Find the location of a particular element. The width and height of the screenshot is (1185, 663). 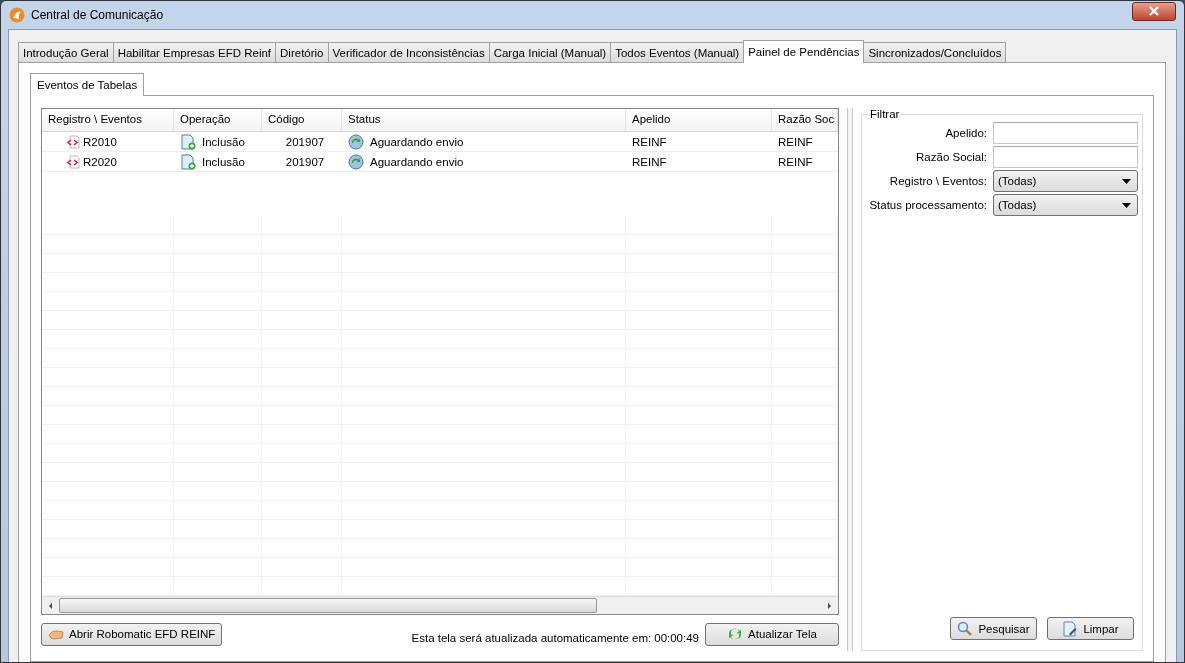

tab: Introdução Geral is located at coordinates (66, 52).